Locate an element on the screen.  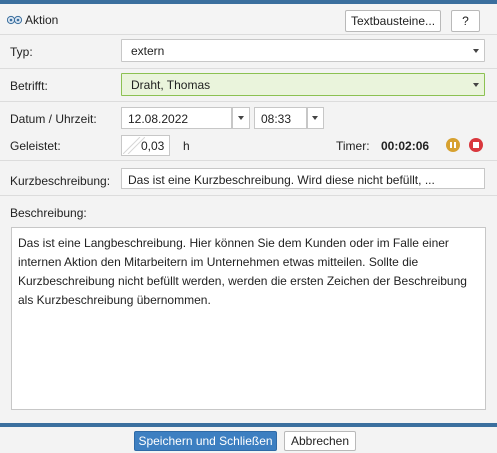
typ-label: Typ: is located at coordinates (21, 52).